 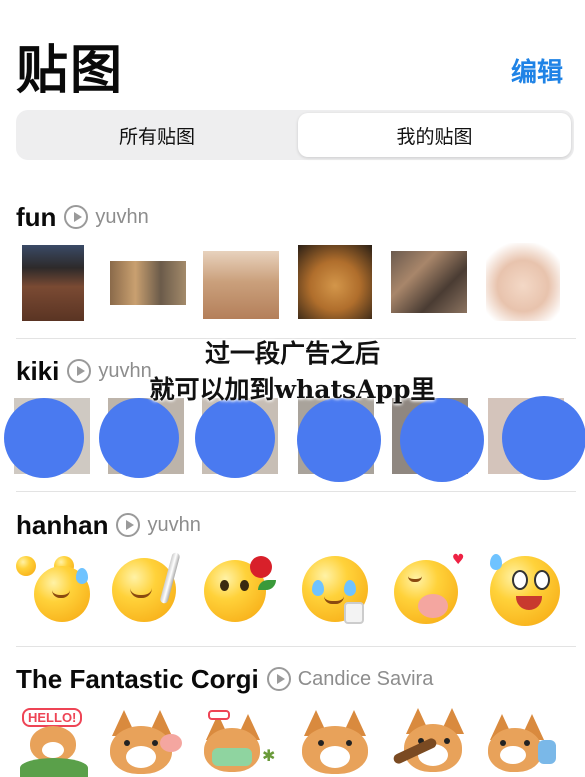 I want to click on pack-name: fun, so click(x=36, y=216).